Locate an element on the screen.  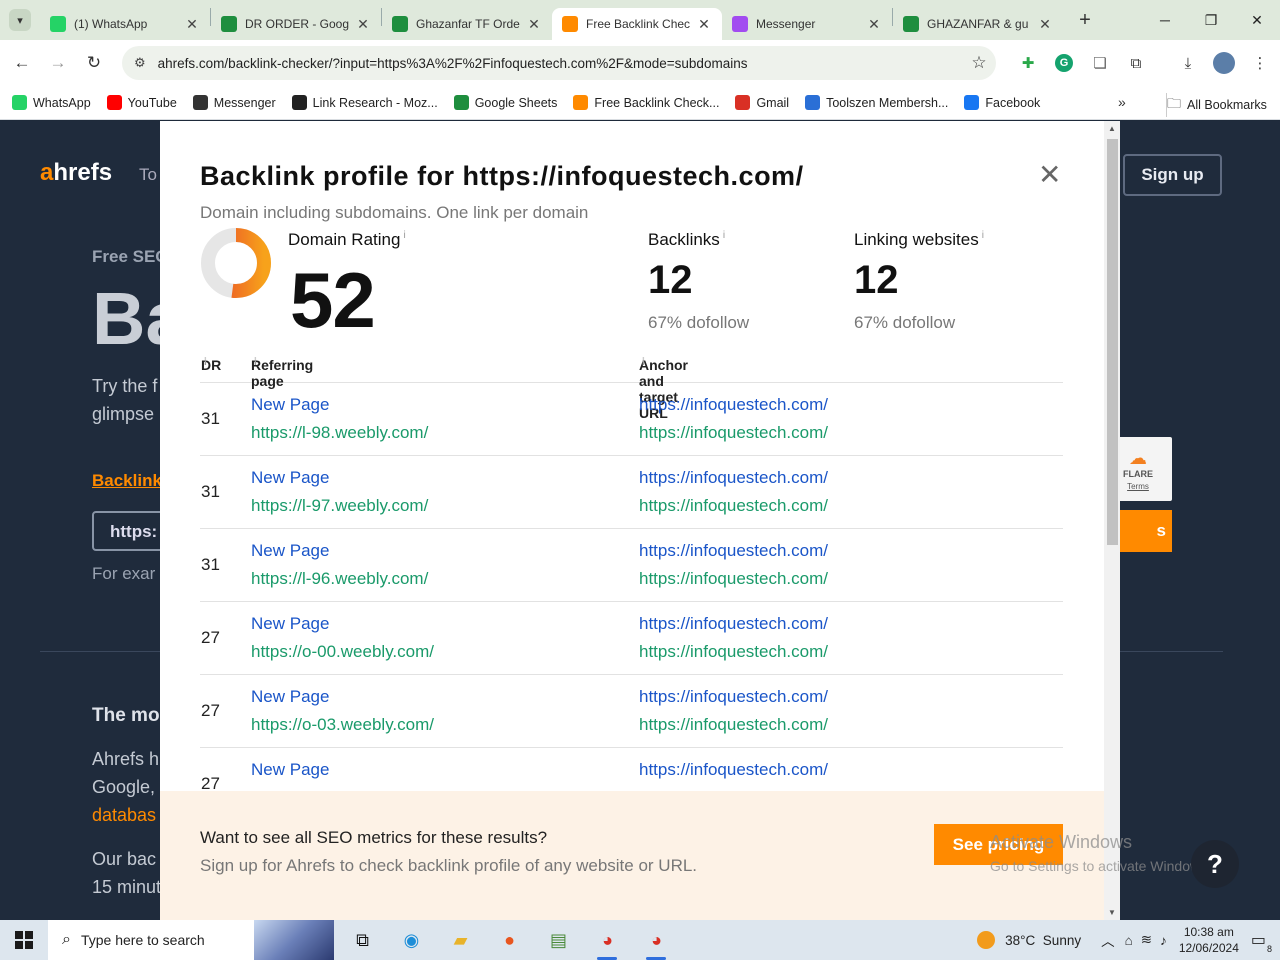
more-bookmarks-icon: » is located at coordinates (1122, 102).